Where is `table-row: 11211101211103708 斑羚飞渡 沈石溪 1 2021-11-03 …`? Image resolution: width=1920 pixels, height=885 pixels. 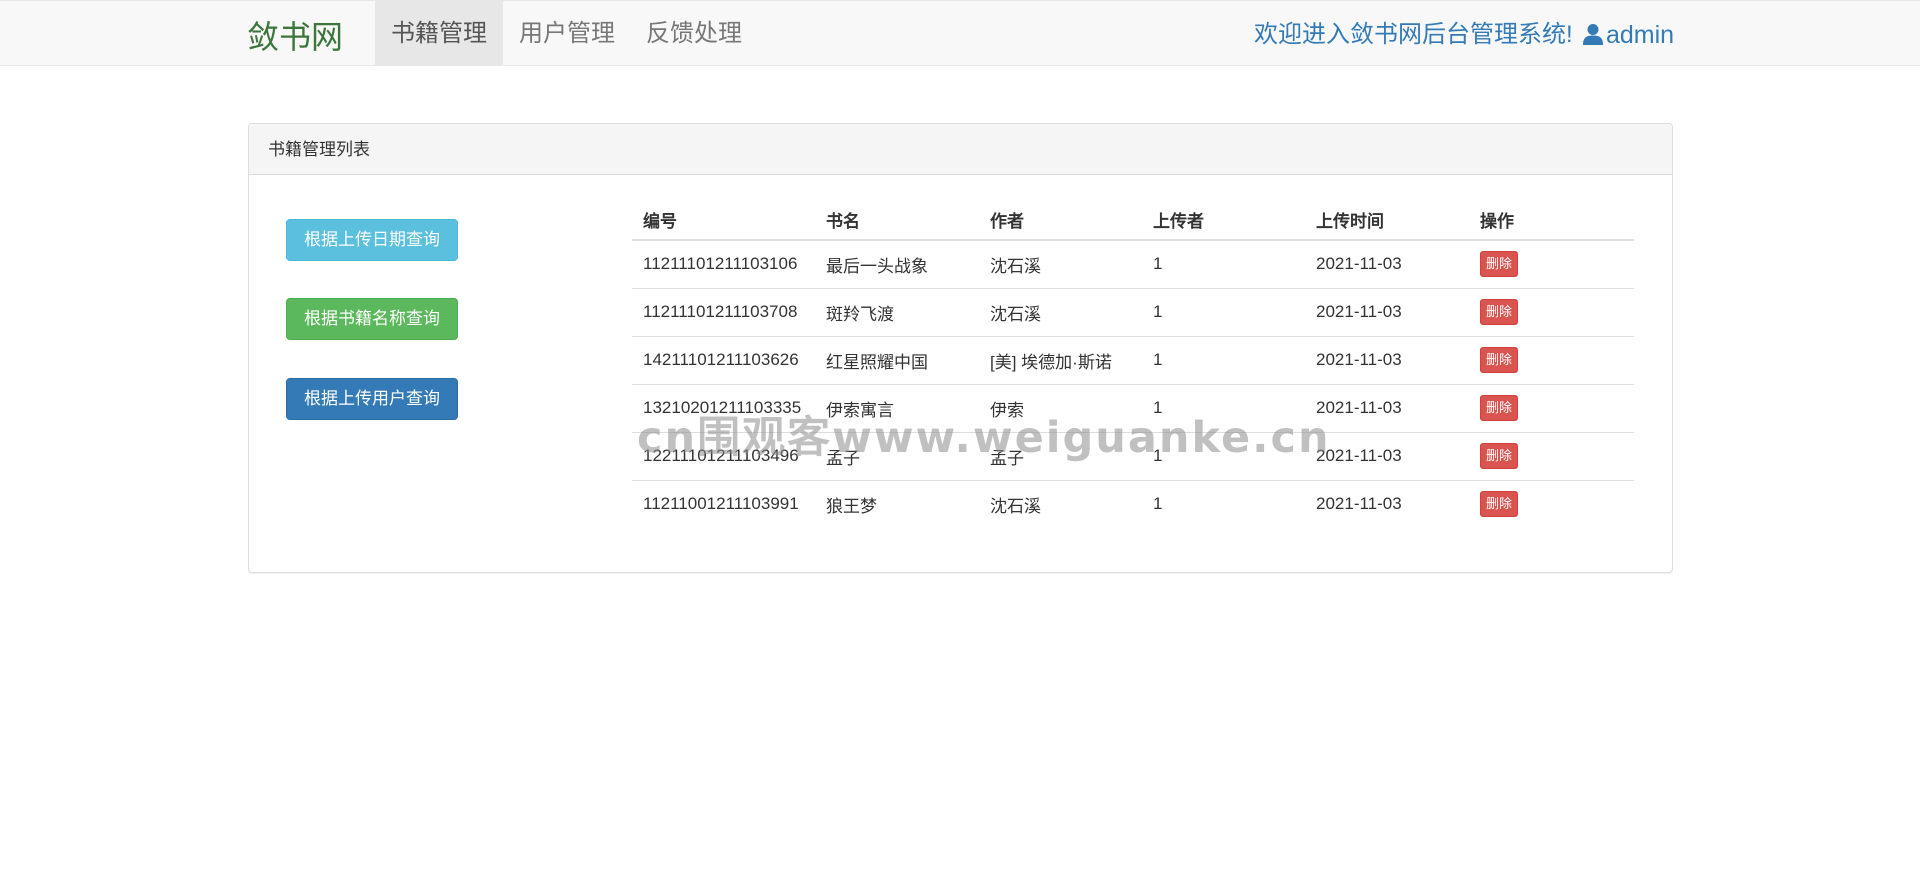 table-row: 11211101211103708 斑羚飞渡 沈石溪 1 2021-11-03 … is located at coordinates (1133, 311).